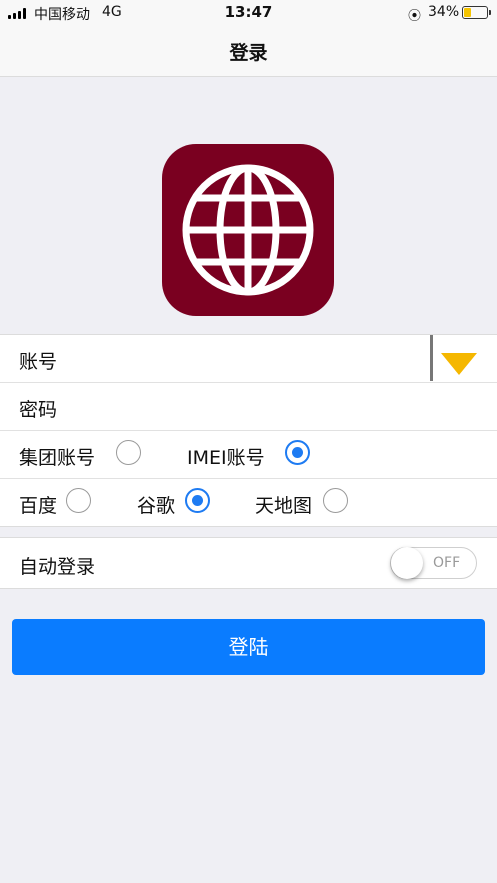 This screenshot has width=497, height=883. I want to click on battery-percent: 34%, so click(444, 12).